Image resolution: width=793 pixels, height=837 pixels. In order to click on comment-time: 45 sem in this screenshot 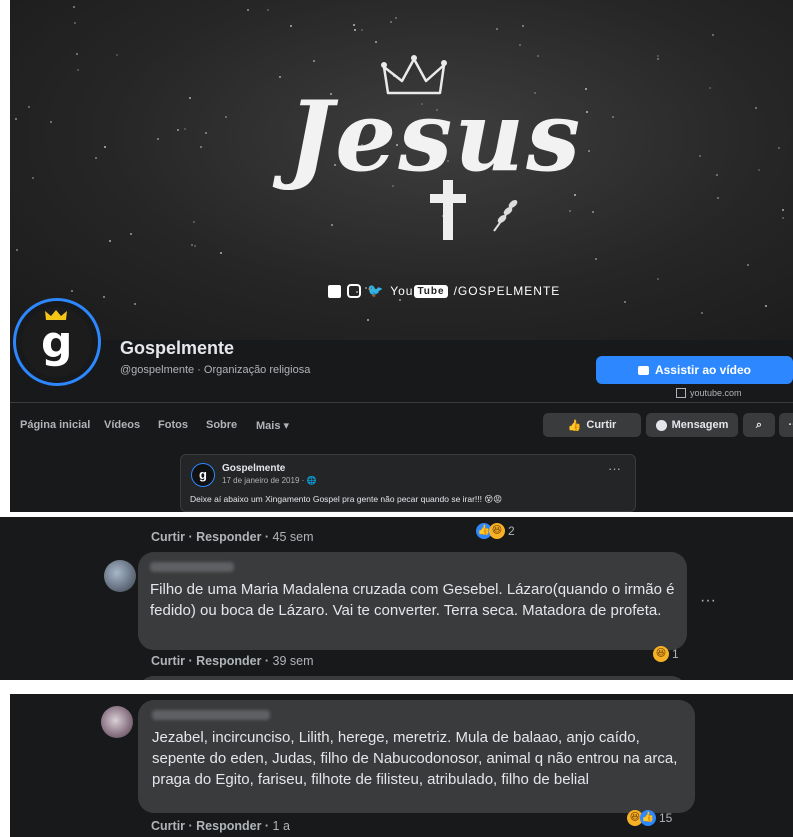, I will do `click(293, 537)`.